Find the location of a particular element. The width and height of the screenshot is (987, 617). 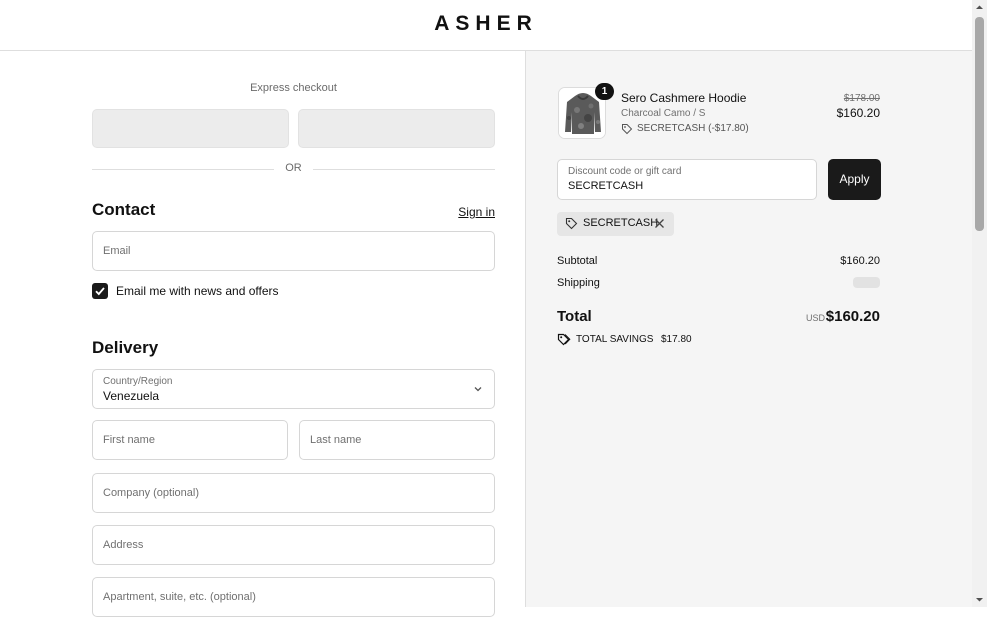

subtotal-label: Subtotal is located at coordinates (577, 261).